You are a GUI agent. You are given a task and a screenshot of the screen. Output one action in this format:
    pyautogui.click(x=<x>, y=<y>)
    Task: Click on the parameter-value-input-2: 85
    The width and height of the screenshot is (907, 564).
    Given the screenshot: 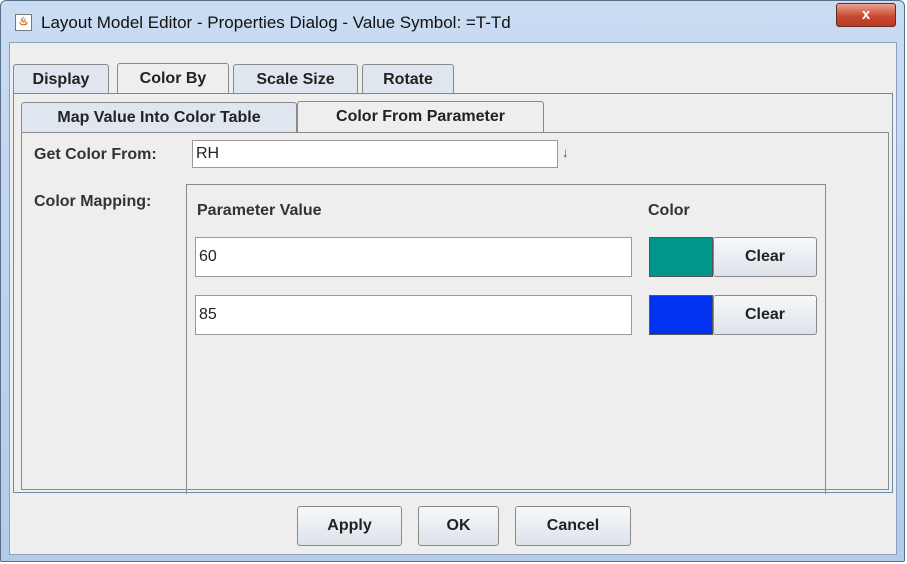 What is the action you would take?
    pyautogui.click(x=413, y=315)
    